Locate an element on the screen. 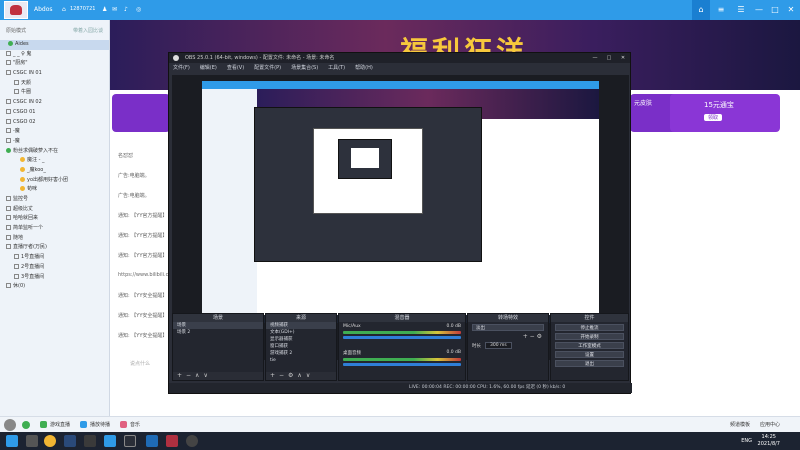 This screenshot has width=800, height=450. channel-item: 超级比丈 is located at coordinates (54, 210).